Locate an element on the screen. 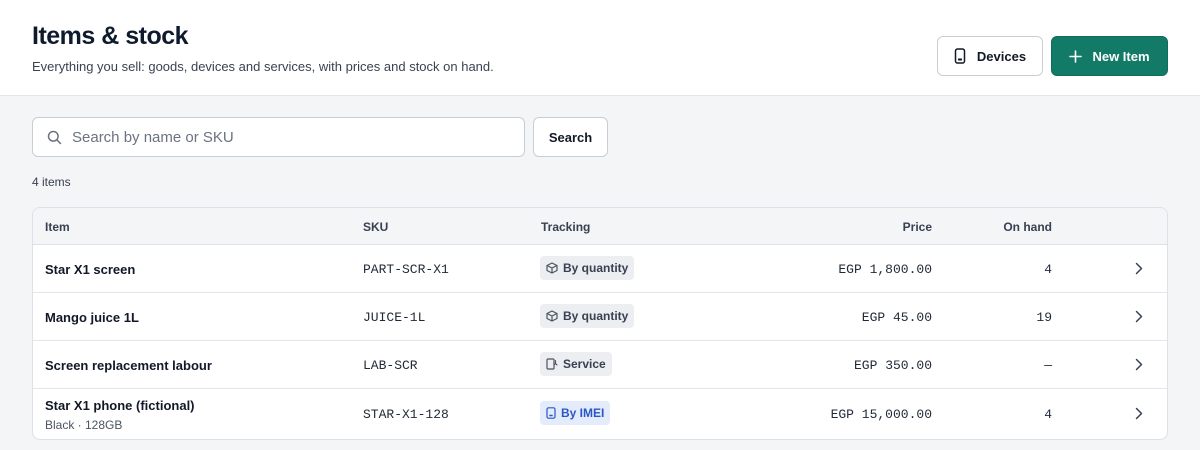 Image resolution: width=1200 pixels, height=450 pixels. tracking-badge: Service is located at coordinates (576, 364).